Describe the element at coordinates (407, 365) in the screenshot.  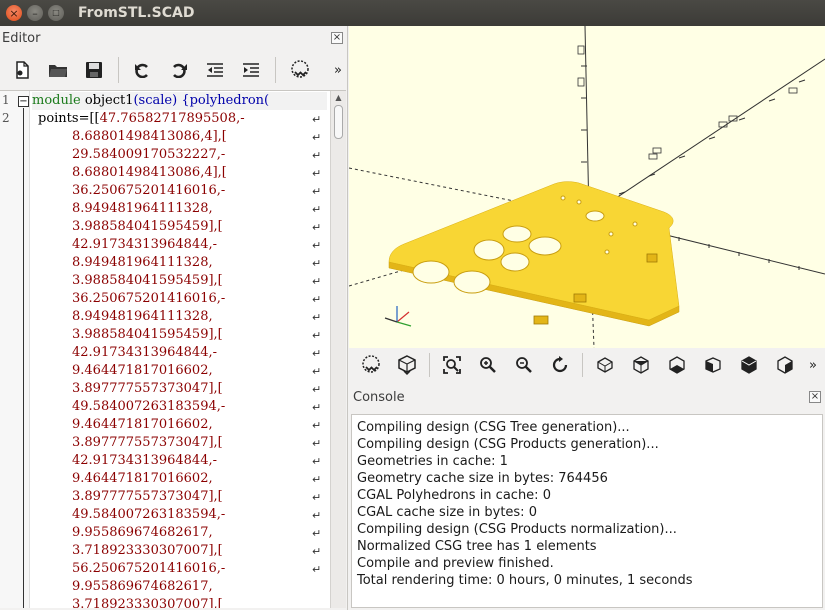
I see `render-button` at that location.